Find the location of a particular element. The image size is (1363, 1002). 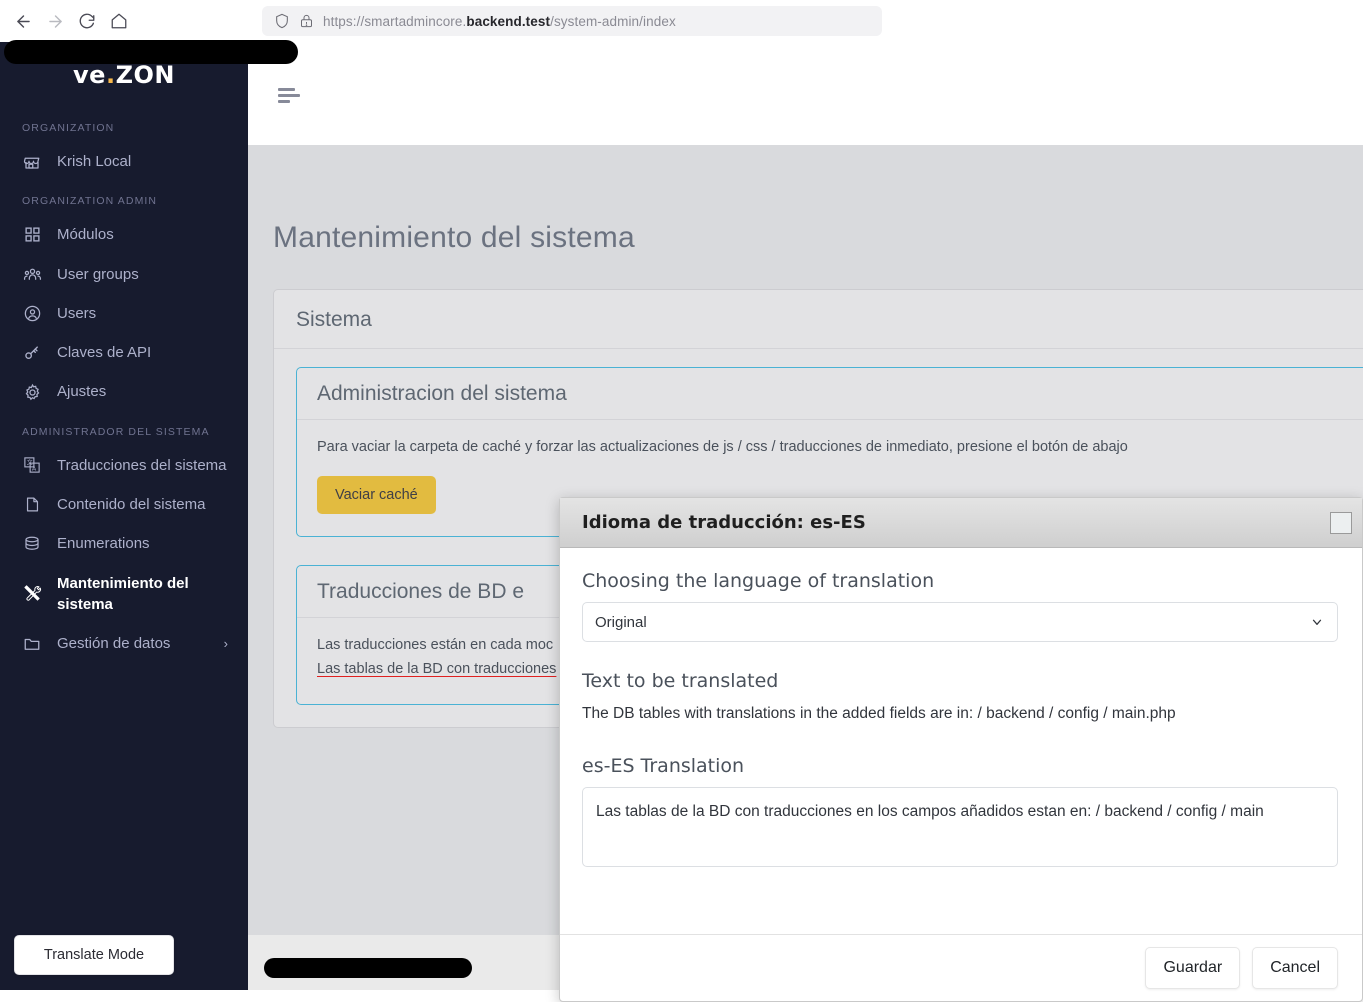

sidebar-item-claves-de-api: Claves de API is located at coordinates (124, 352).